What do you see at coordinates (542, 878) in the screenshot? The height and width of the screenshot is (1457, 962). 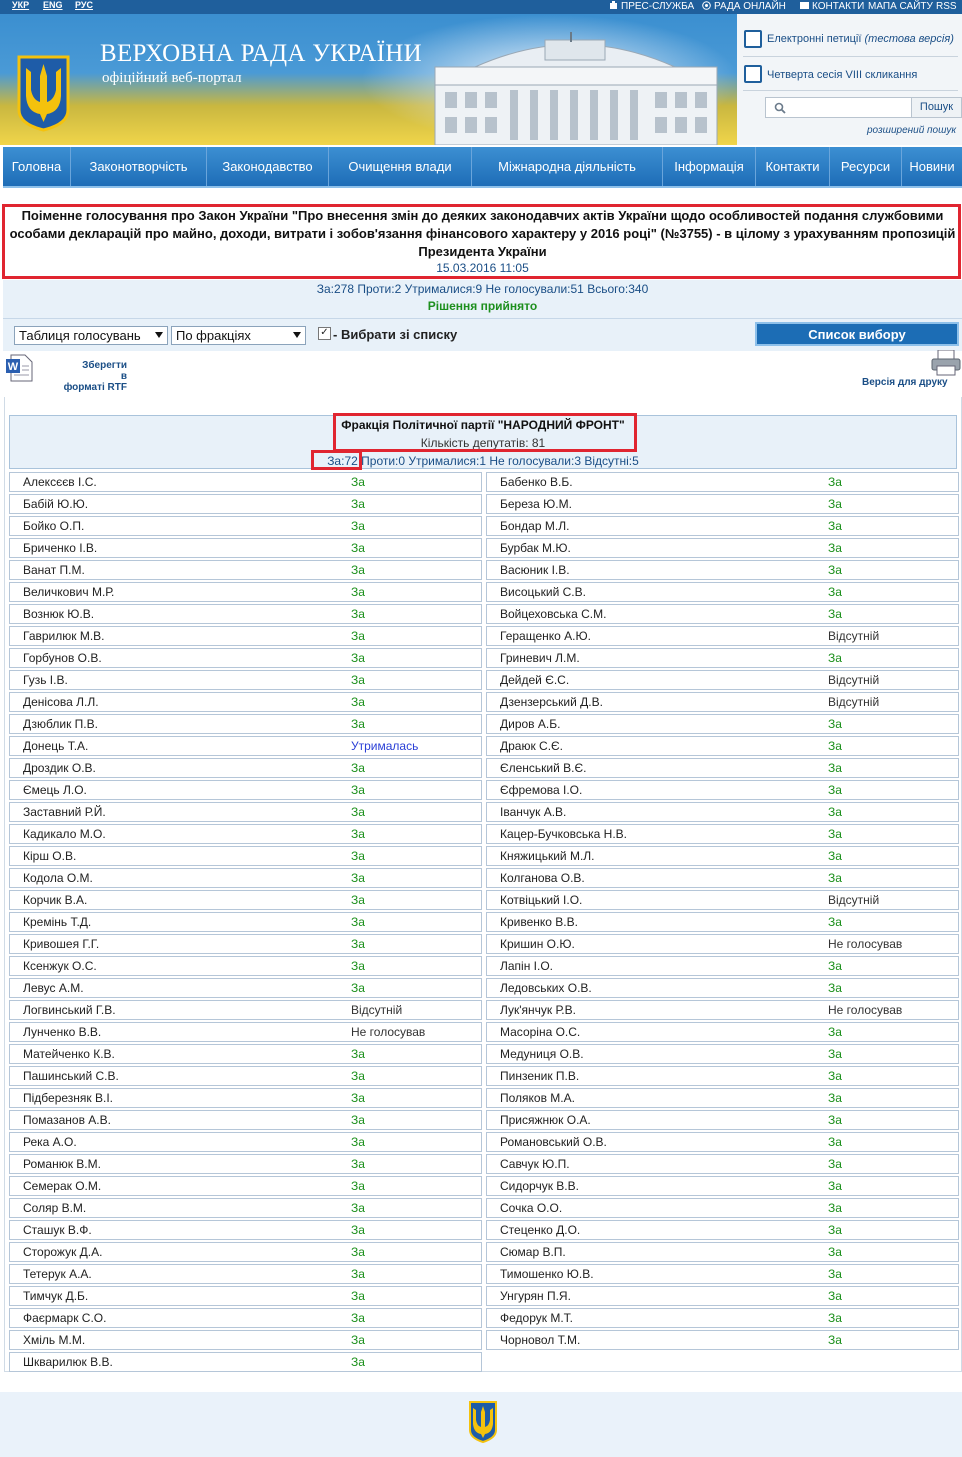 I see `deputy-name-link: Колганова О.В.` at bounding box center [542, 878].